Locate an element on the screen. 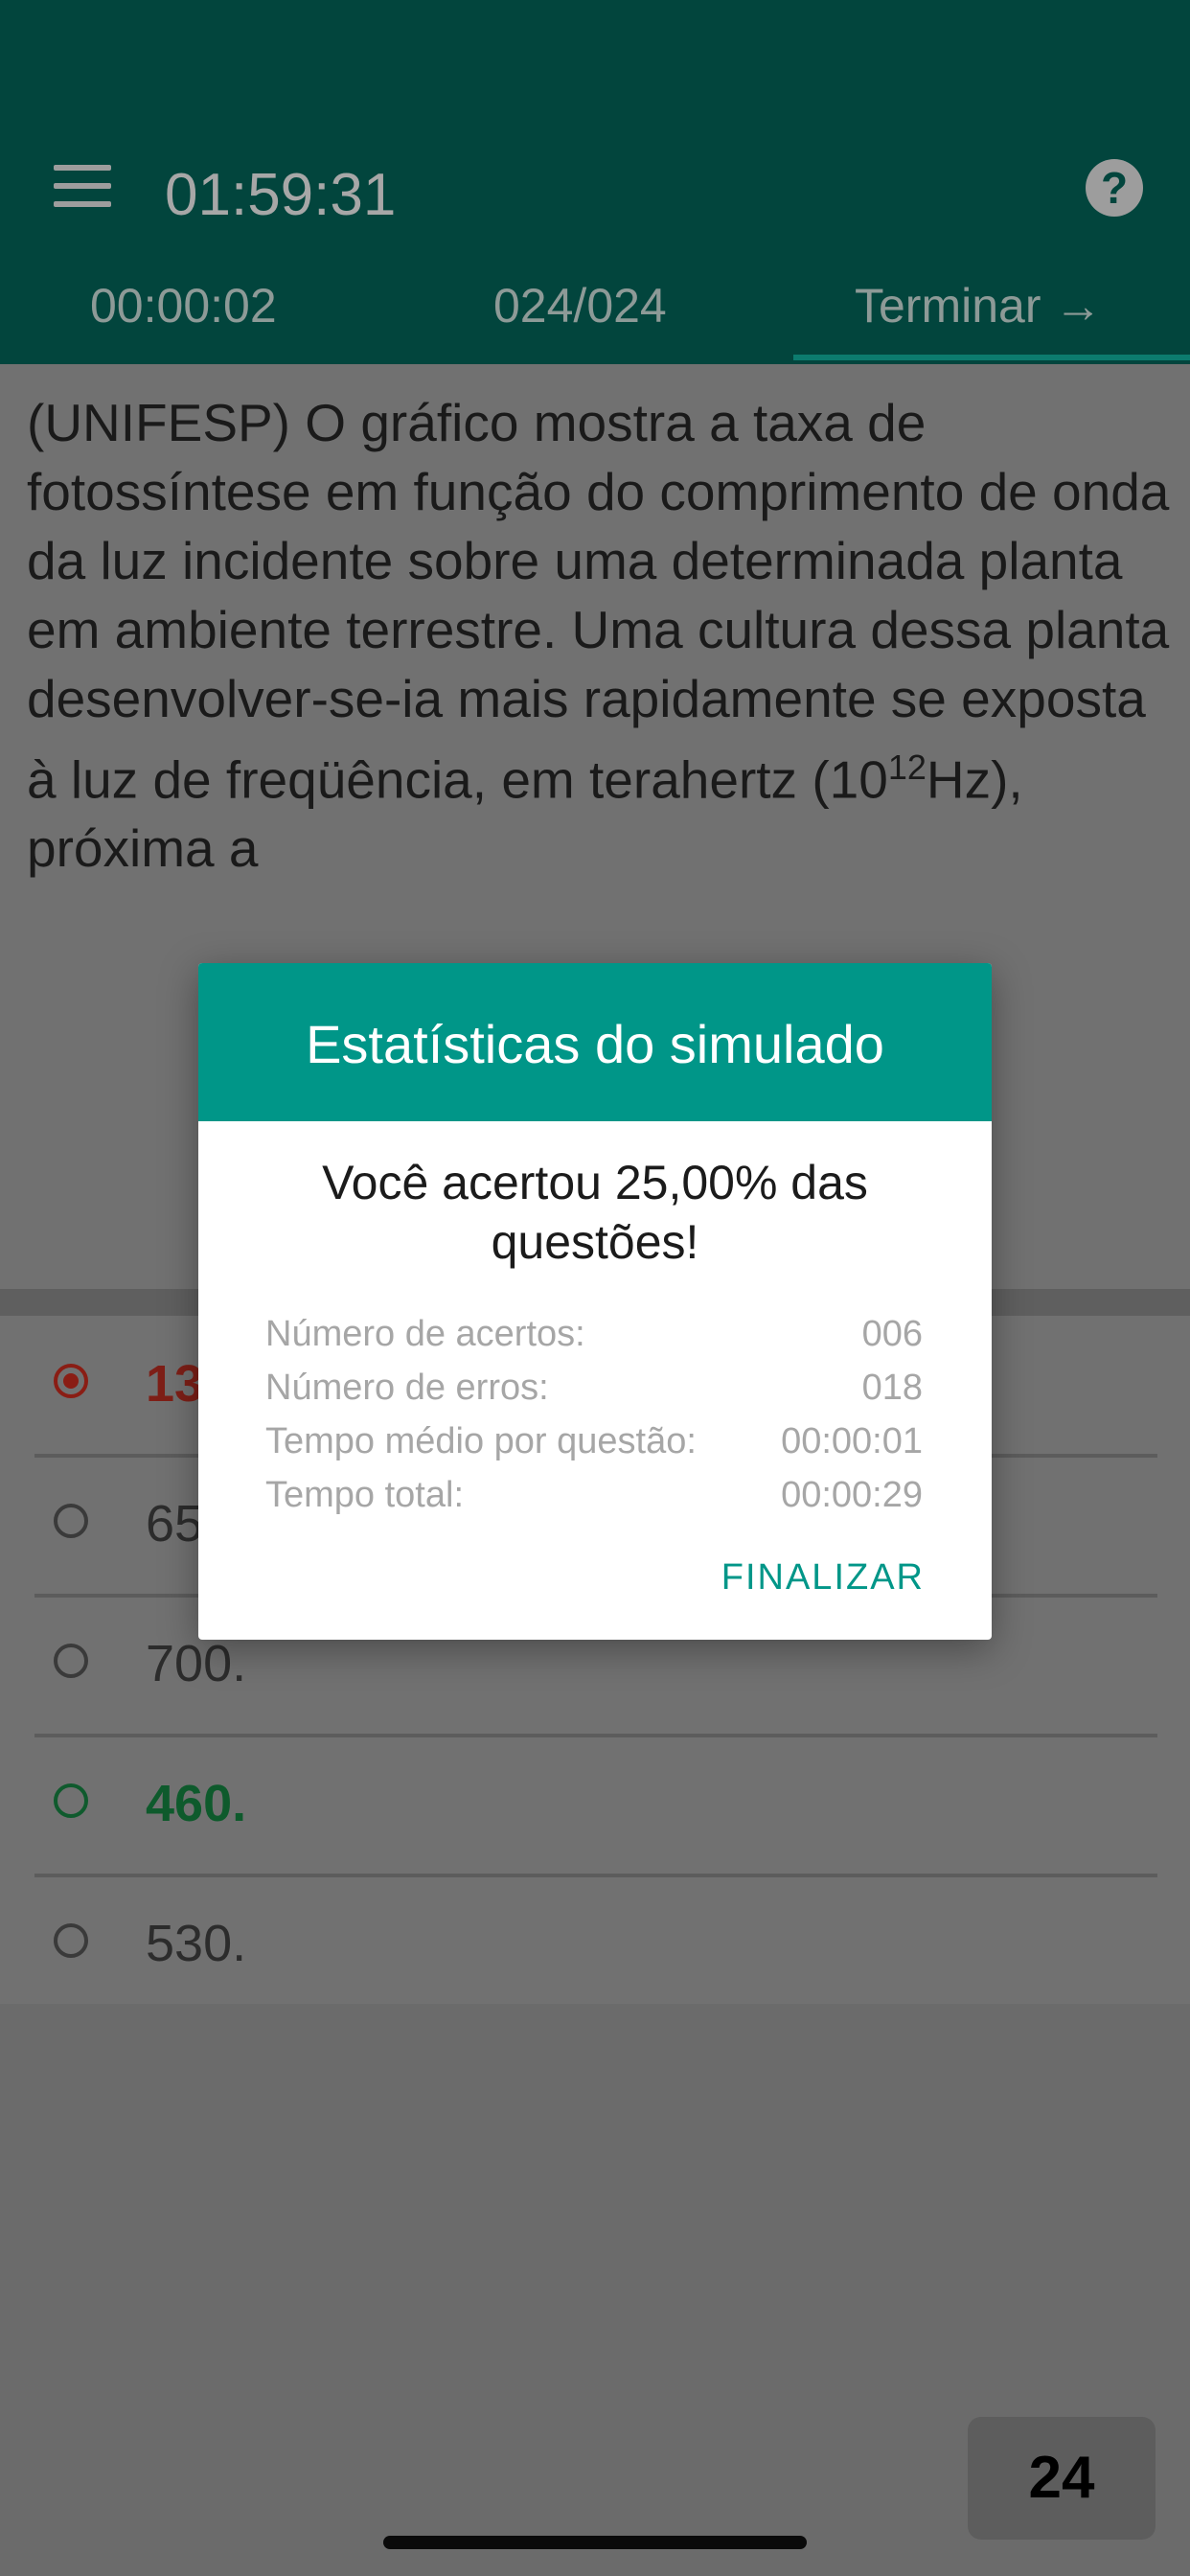  option-label: 65 is located at coordinates (175, 1523).